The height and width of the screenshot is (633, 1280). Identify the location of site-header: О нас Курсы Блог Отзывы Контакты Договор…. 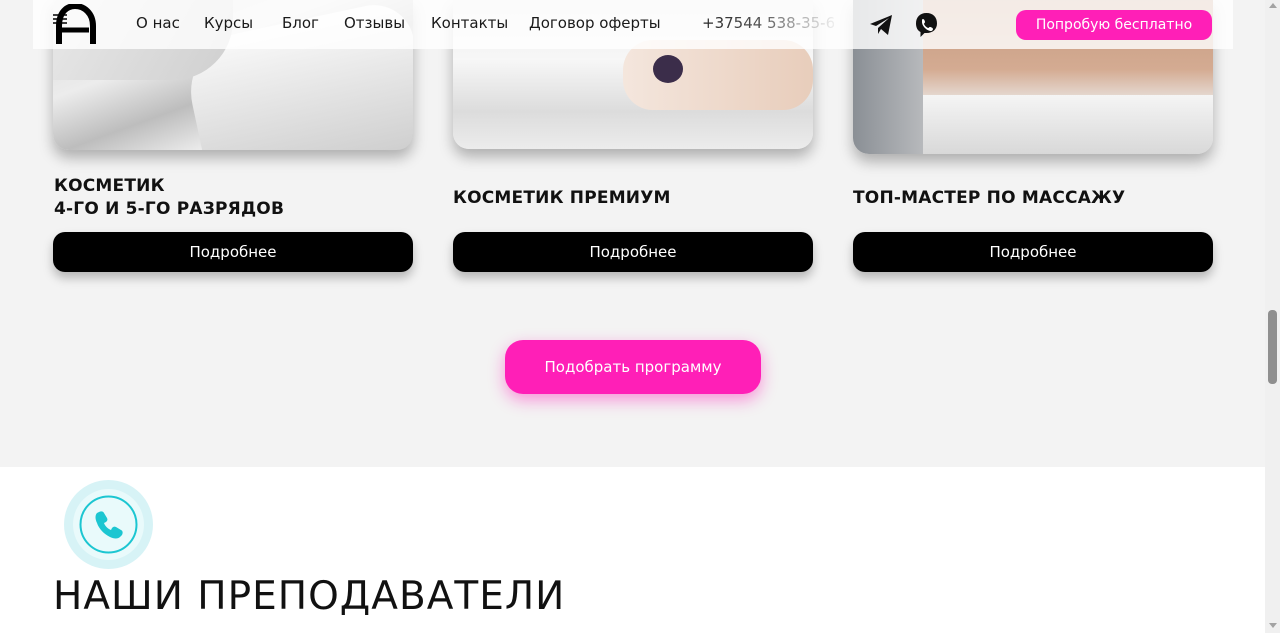
(633, 24).